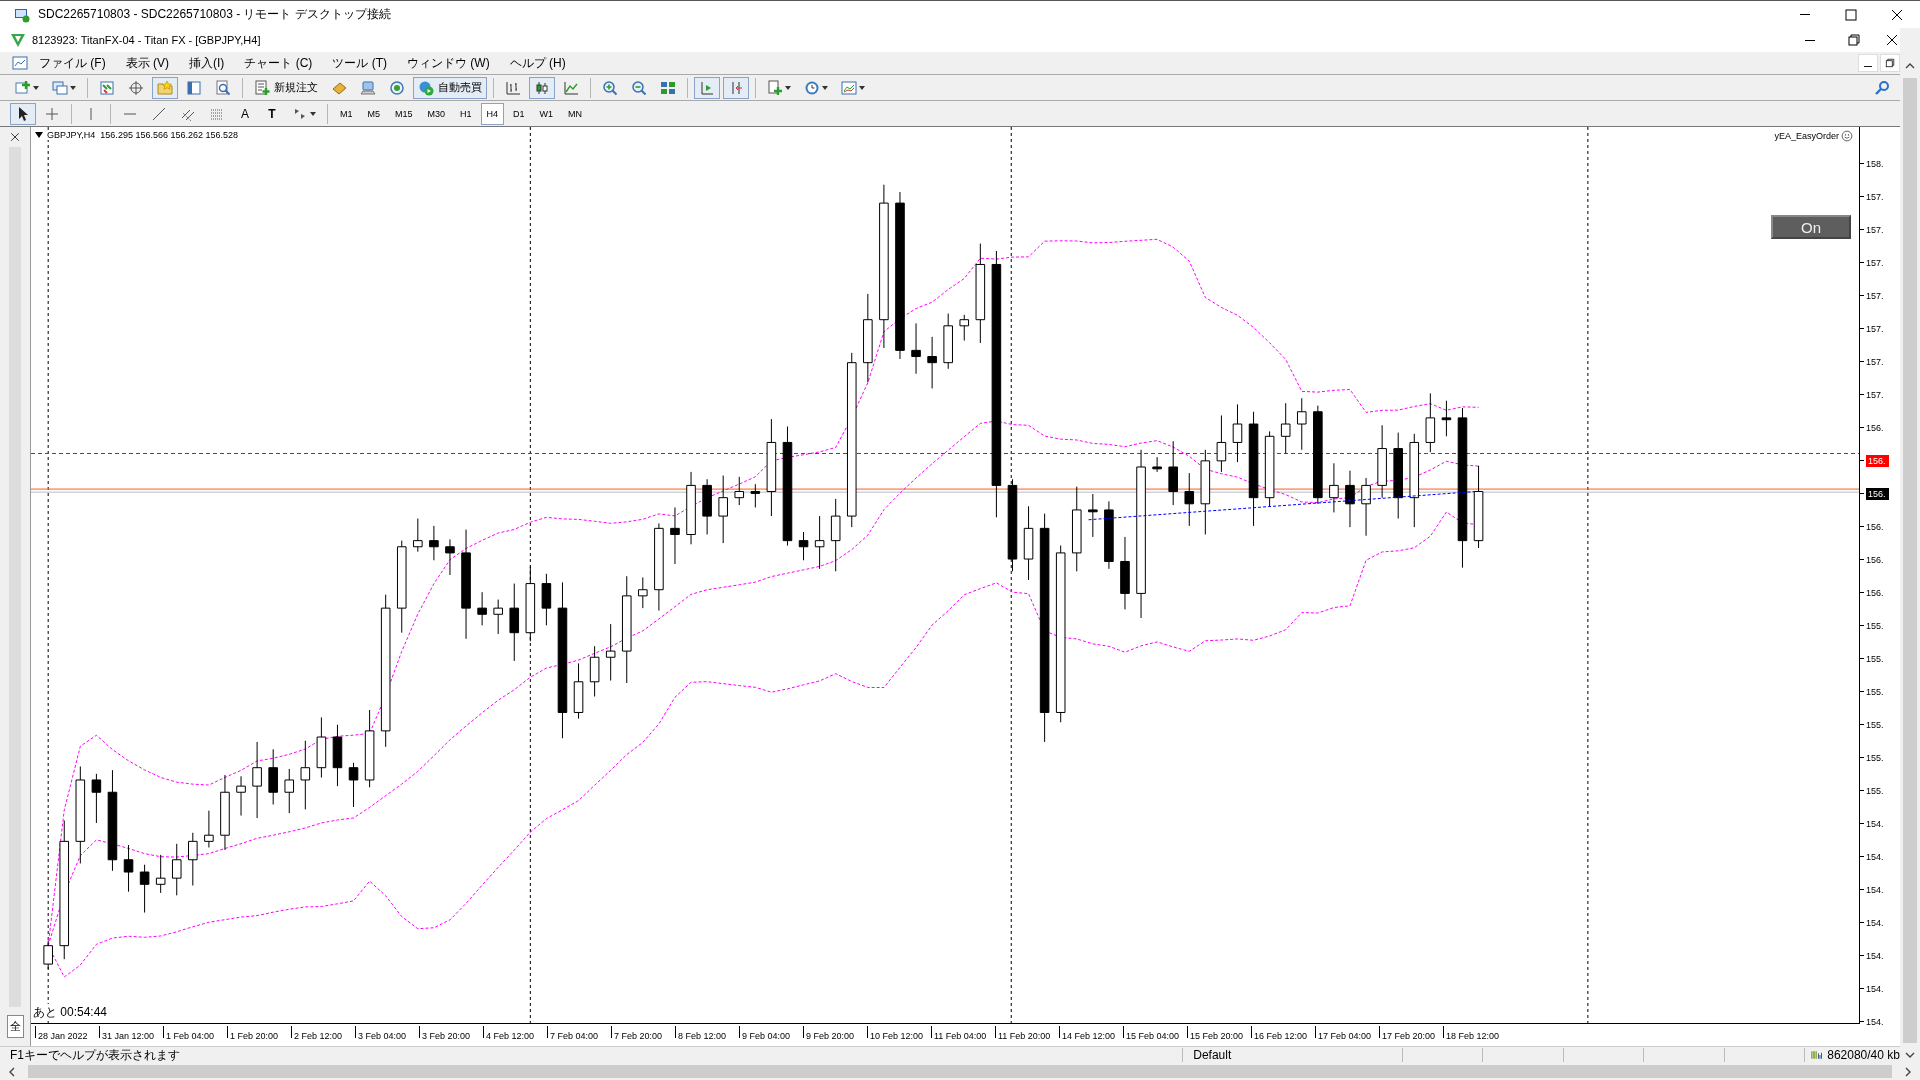  Describe the element at coordinates (519, 113) in the screenshot. I see `timeframe-button: D1` at that location.